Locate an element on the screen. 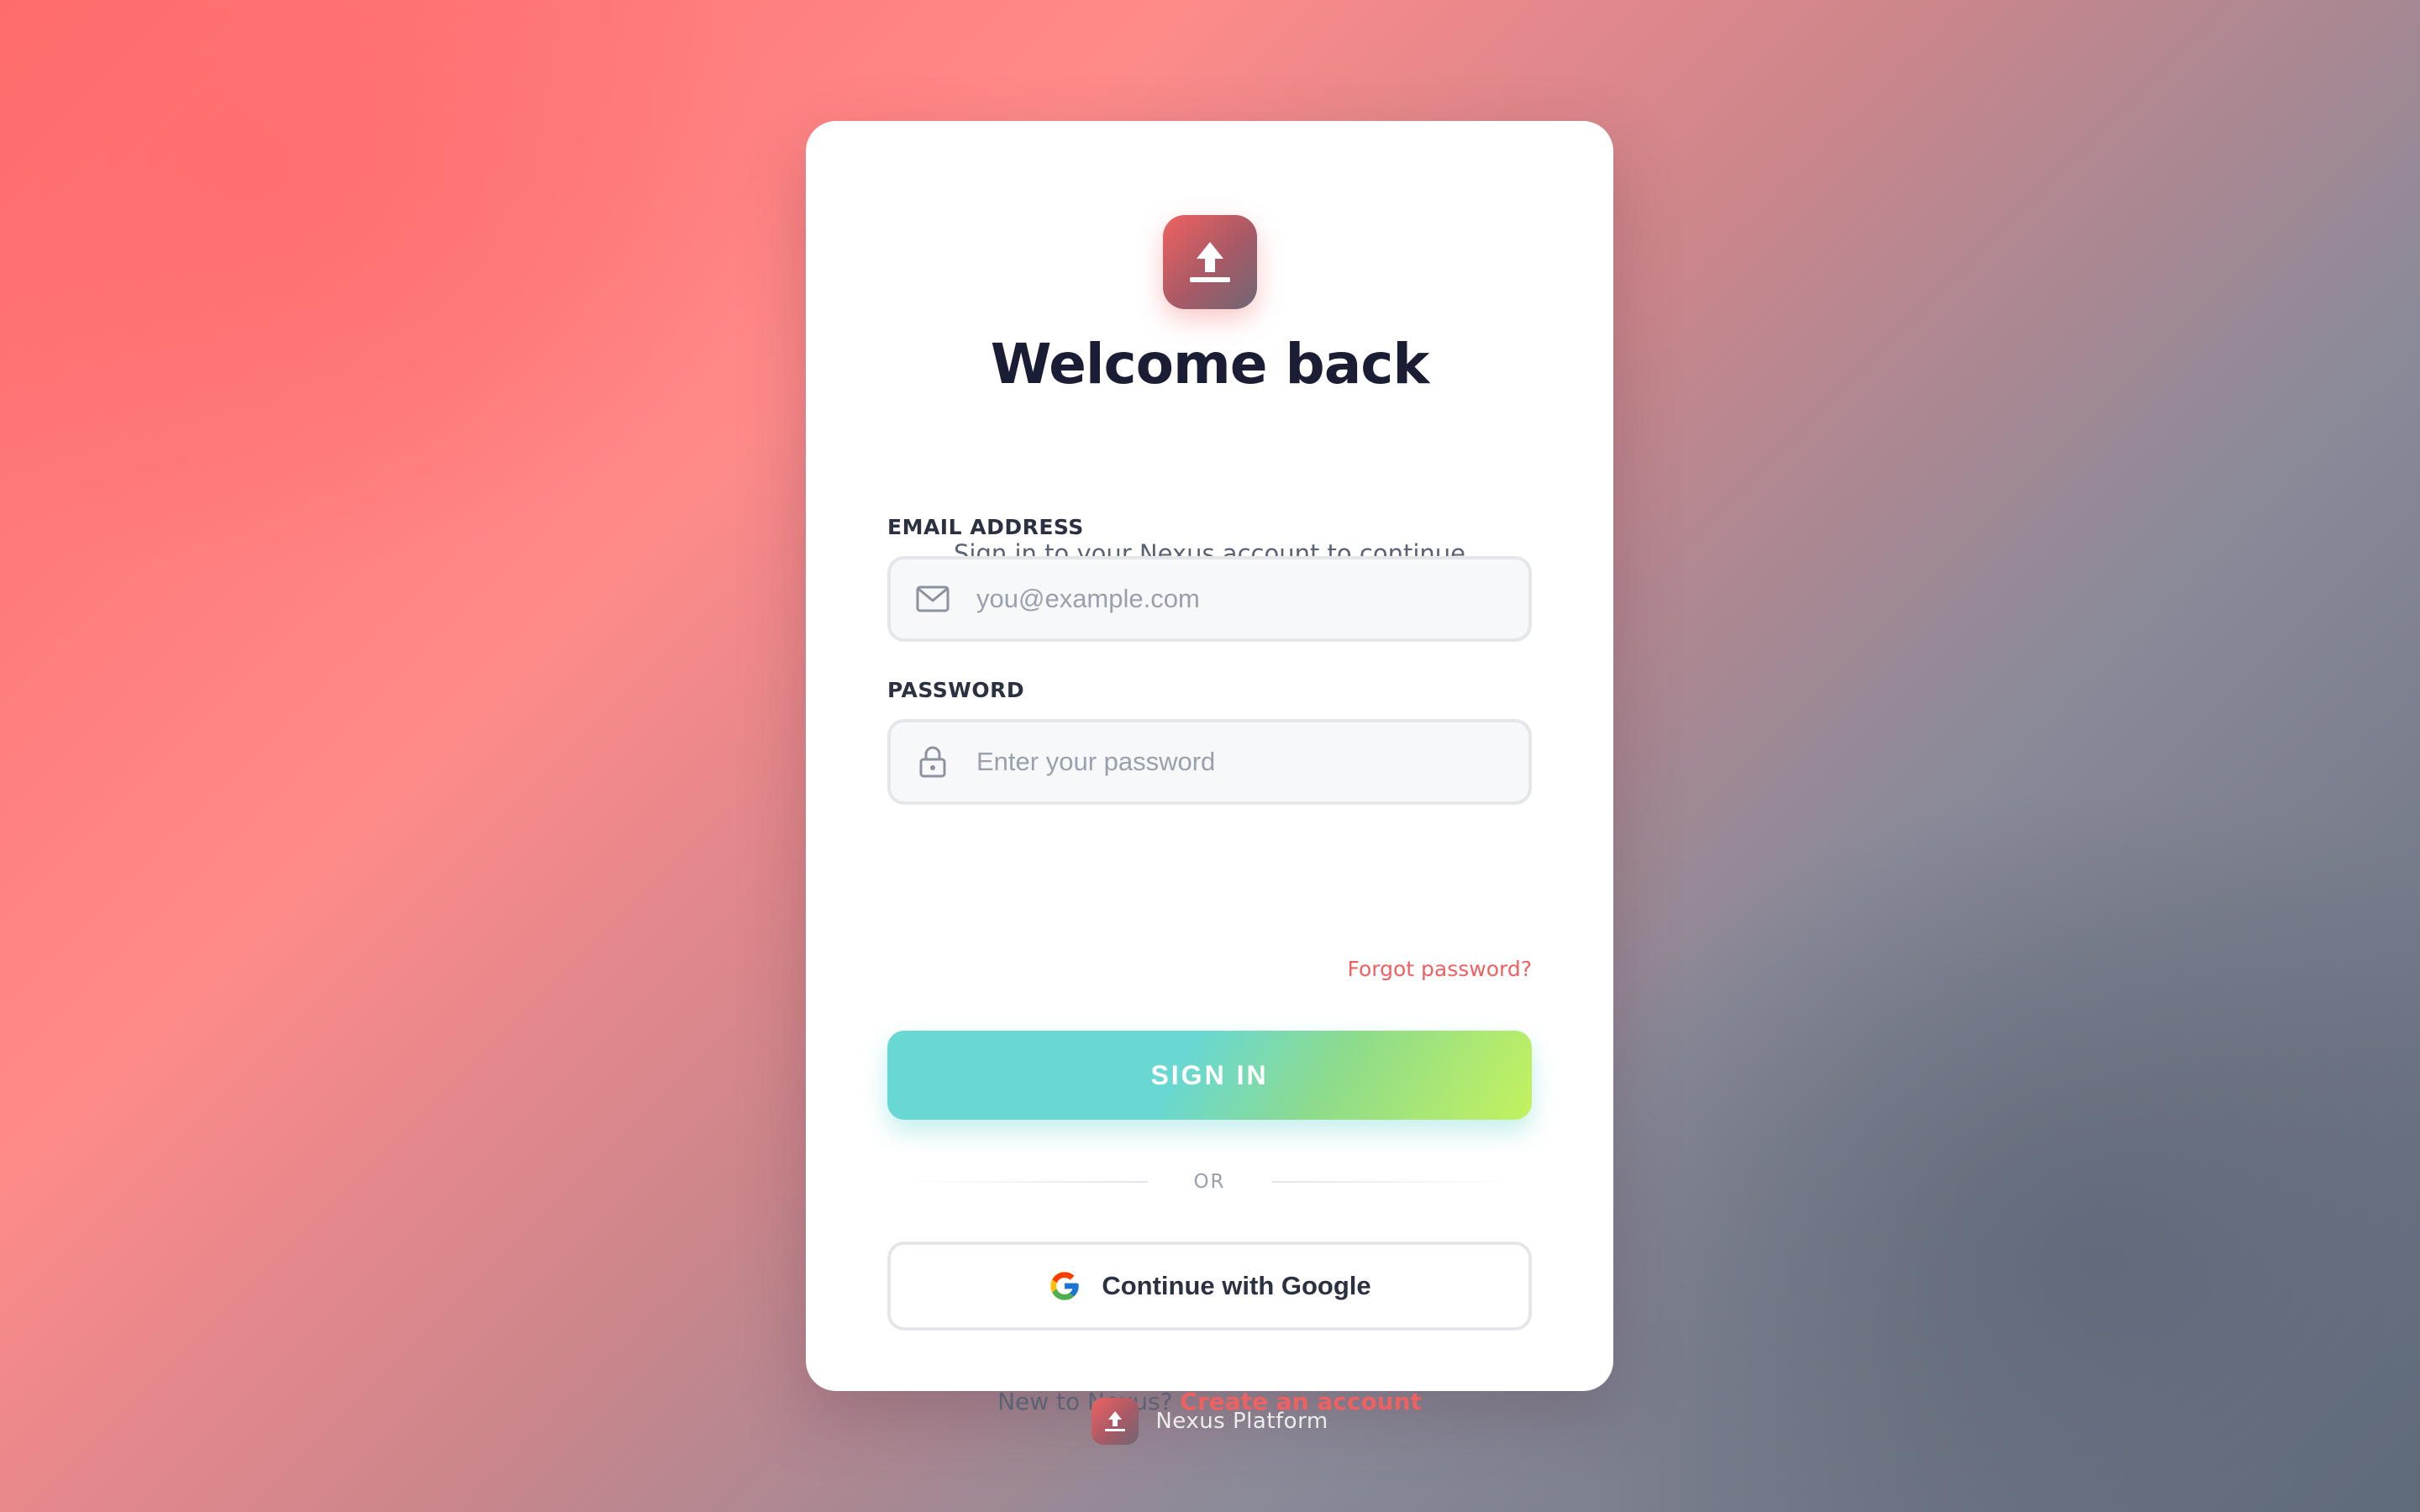 This screenshot has width=2420, height=1512. divider-line-right is located at coordinates (1393, 1182).